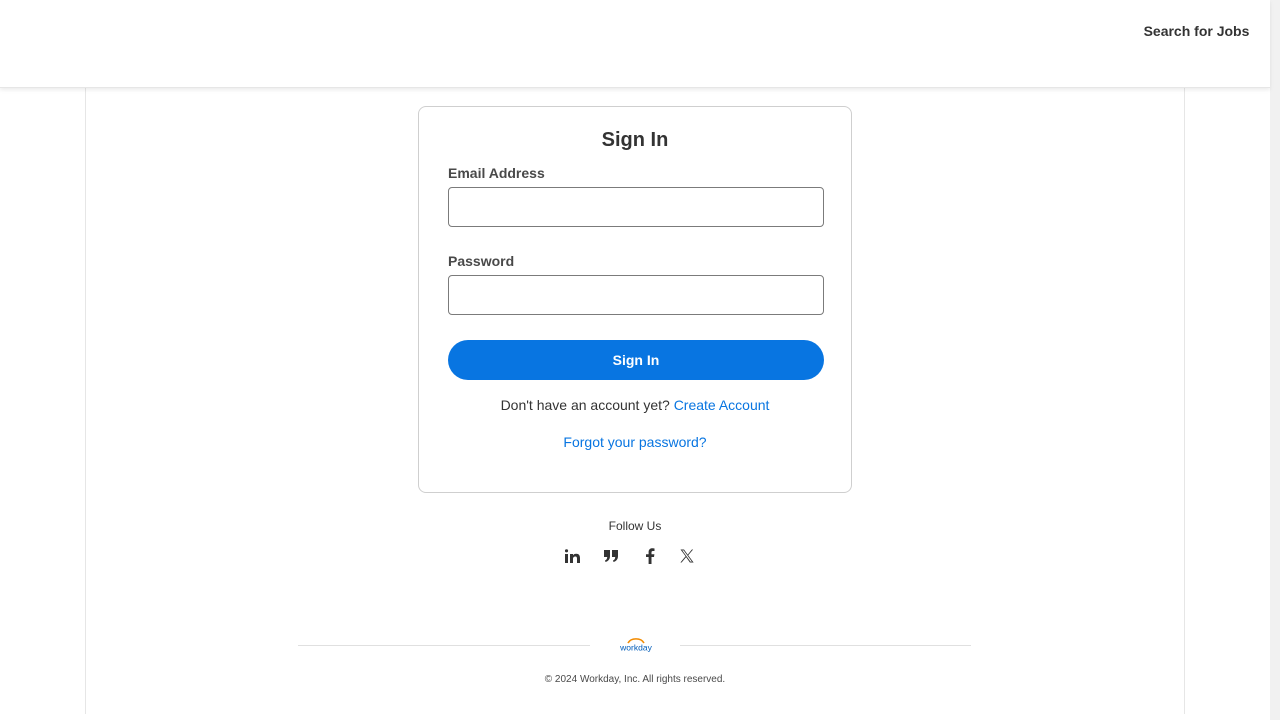  What do you see at coordinates (496, 173) in the screenshot?
I see `email-label: Email Address` at bounding box center [496, 173].